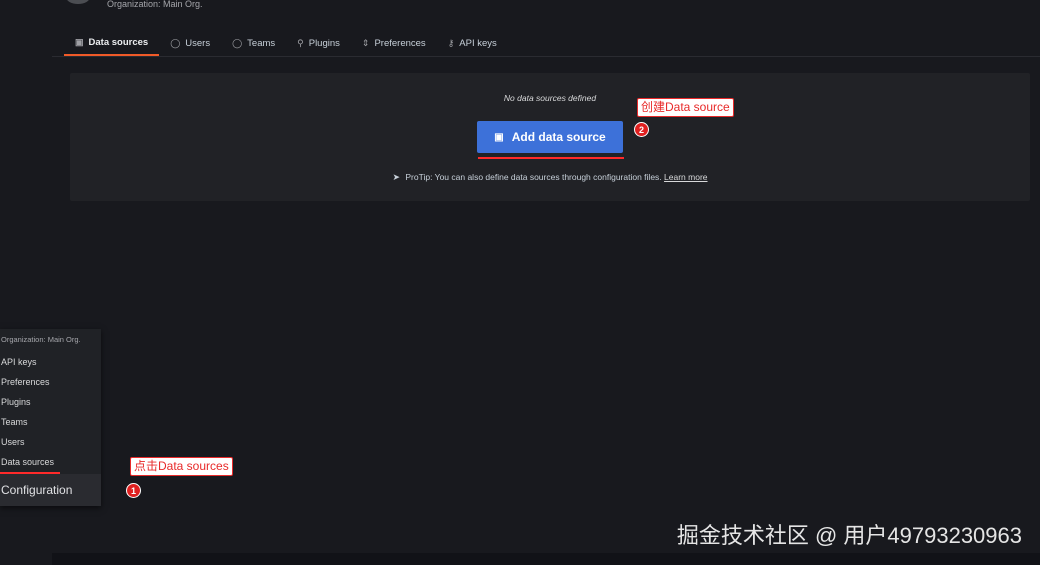 The height and width of the screenshot is (565, 1040). I want to click on tab-users: ◯ Users, so click(190, 43).